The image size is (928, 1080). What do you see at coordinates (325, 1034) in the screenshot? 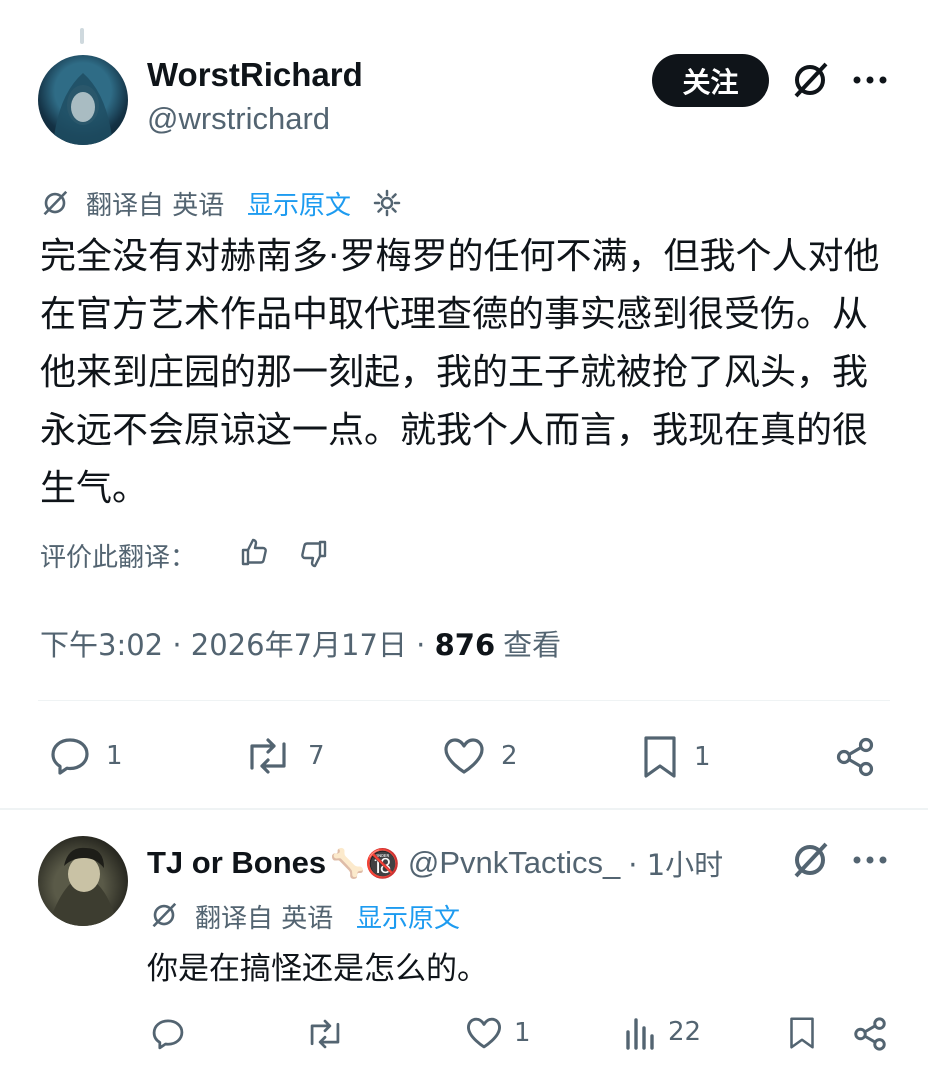
I see `reply-repost-icon` at bounding box center [325, 1034].